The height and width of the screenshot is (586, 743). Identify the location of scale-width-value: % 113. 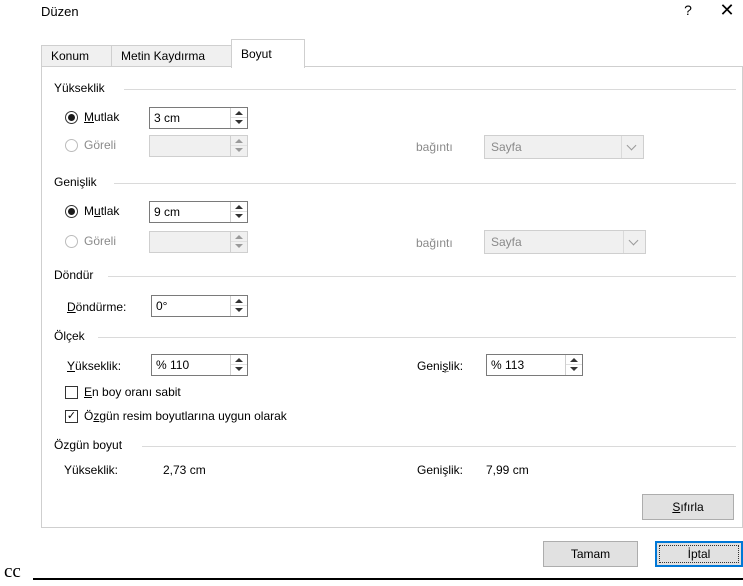
(507, 365).